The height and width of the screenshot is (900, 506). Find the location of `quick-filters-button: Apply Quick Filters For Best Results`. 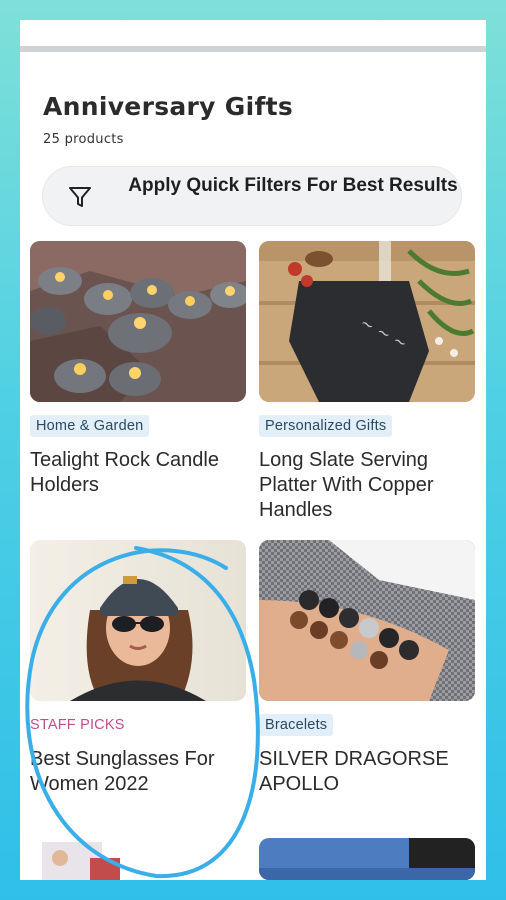

quick-filters-button: Apply Quick Filters For Best Results is located at coordinates (252, 196).